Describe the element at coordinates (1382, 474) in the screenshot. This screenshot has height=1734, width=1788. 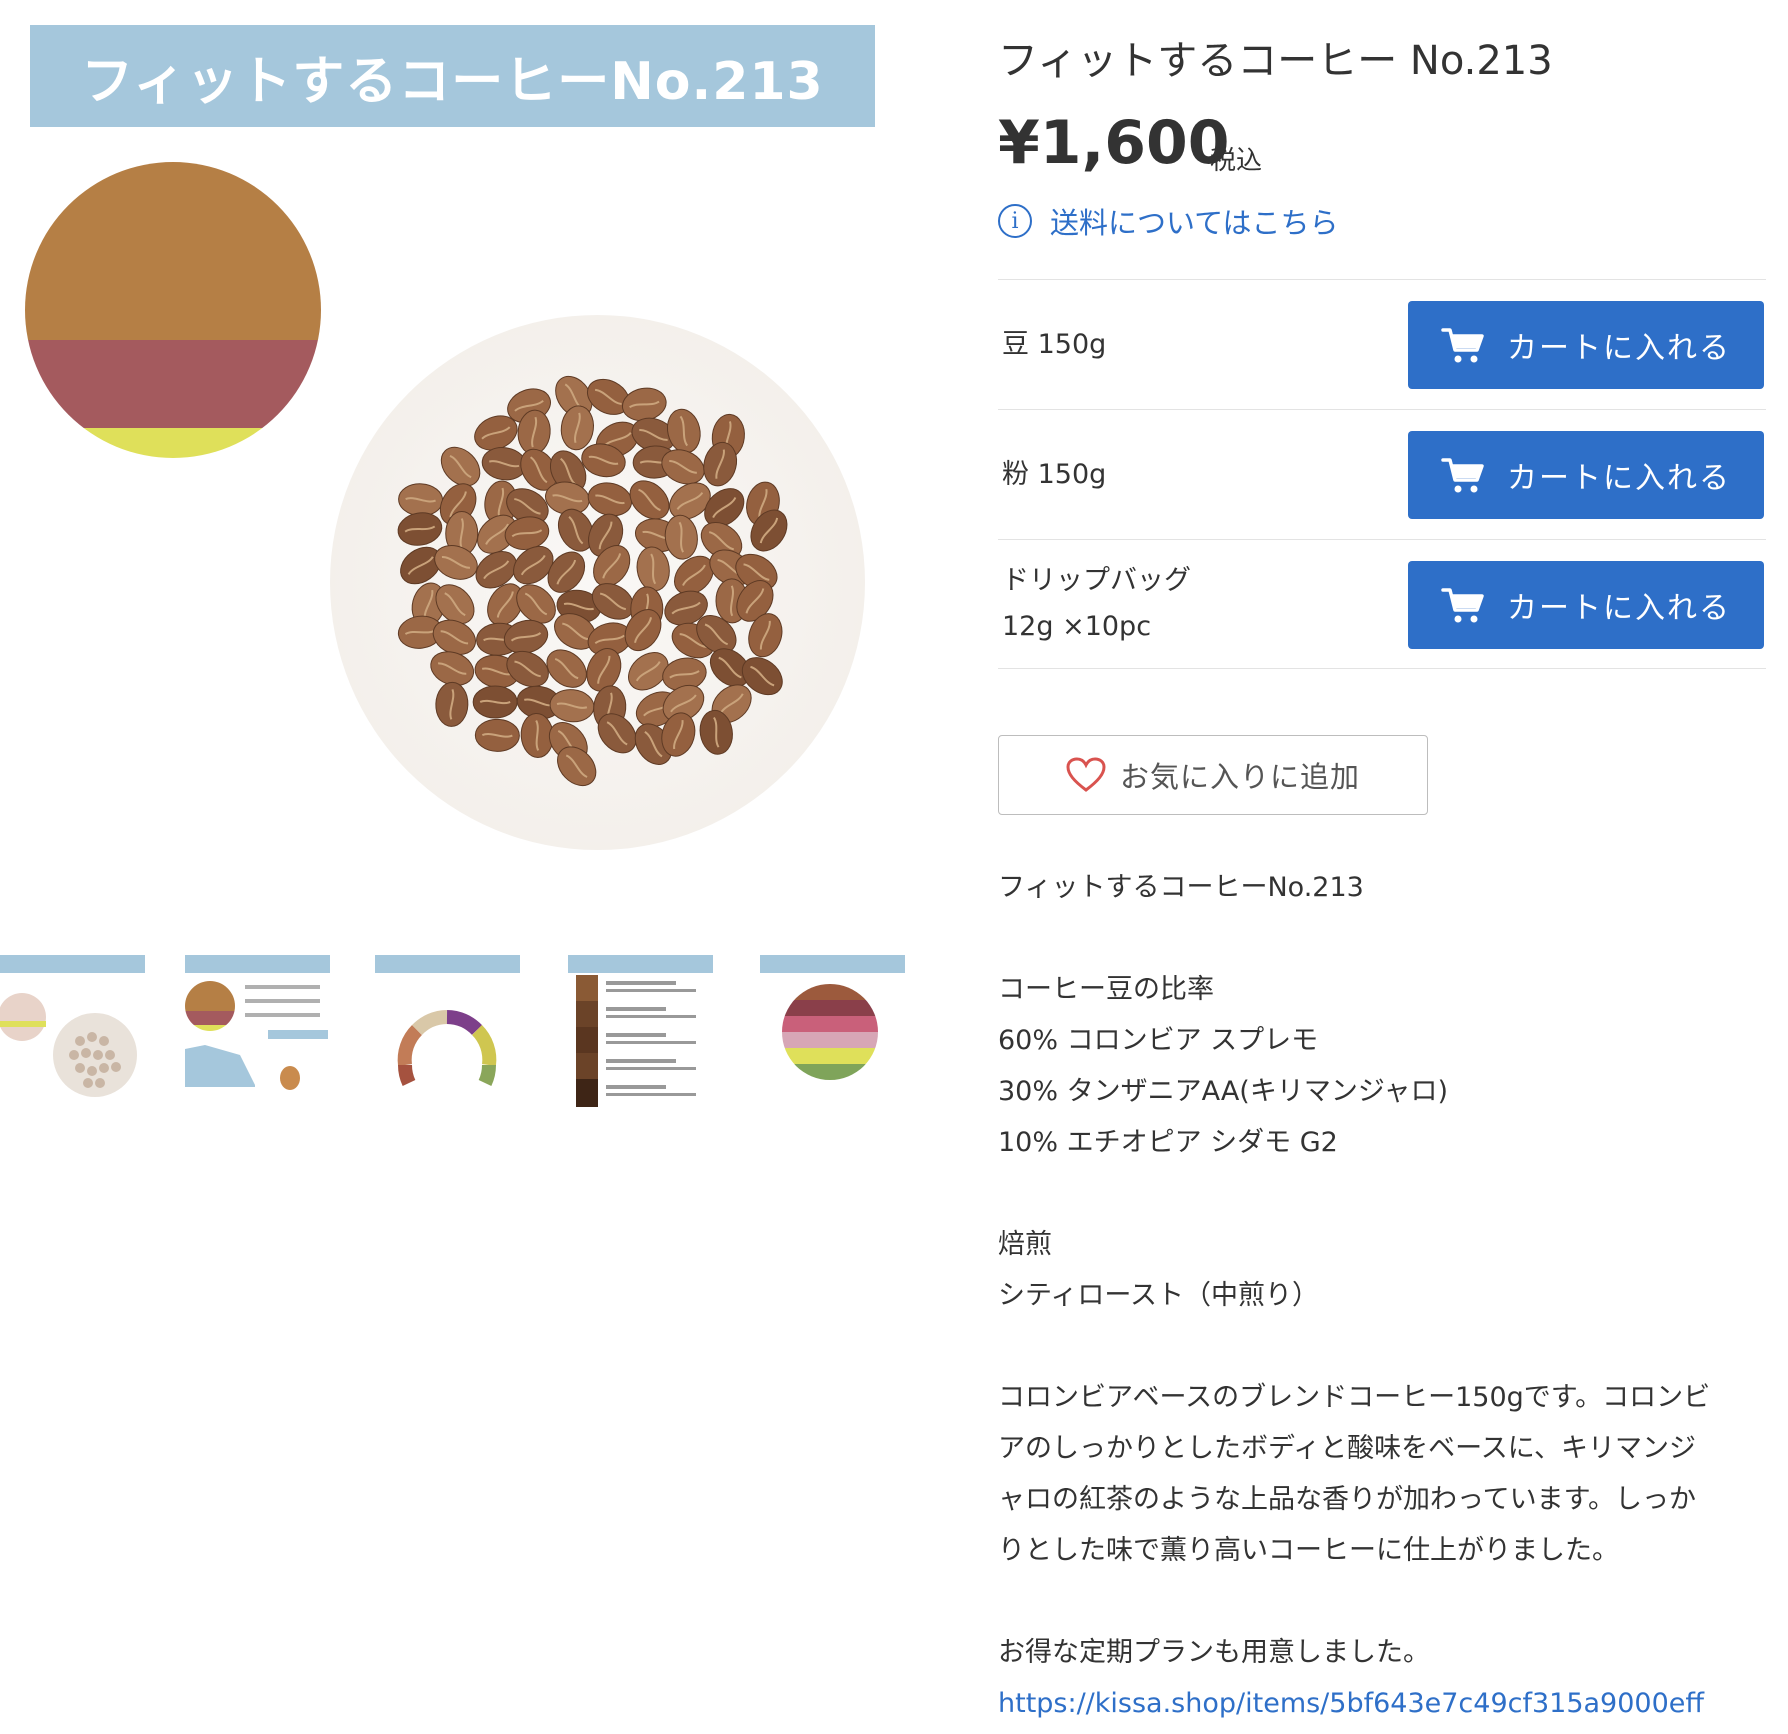
I see `variant-row-ground: 粉 150g カートに入れる` at that location.